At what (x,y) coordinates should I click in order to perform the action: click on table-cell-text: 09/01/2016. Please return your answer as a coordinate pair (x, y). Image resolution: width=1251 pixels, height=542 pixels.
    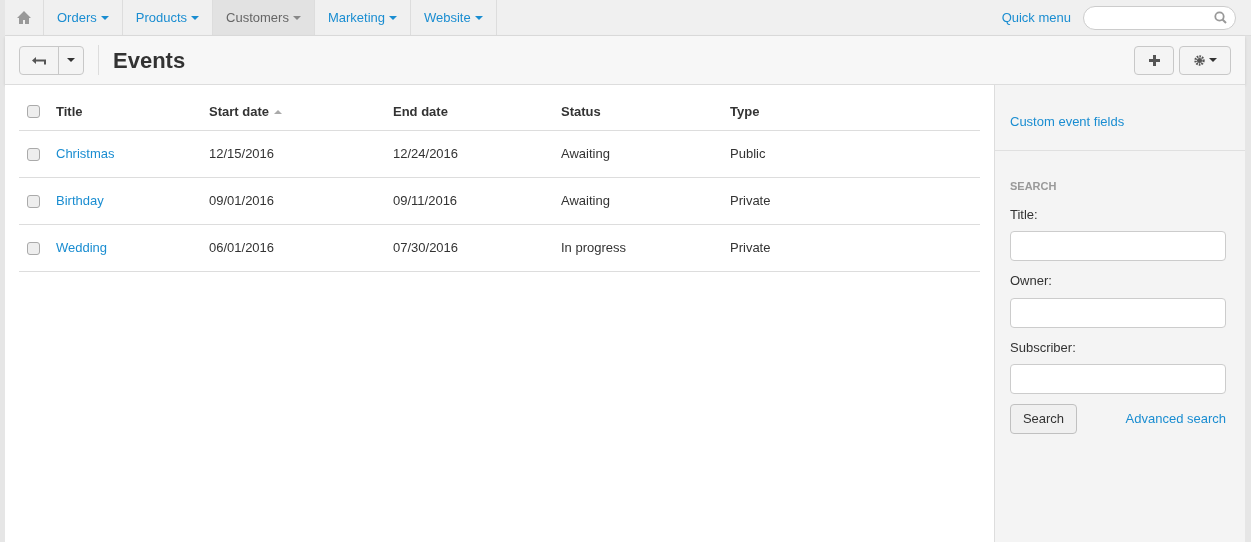
    Looking at the image, I should click on (242, 201).